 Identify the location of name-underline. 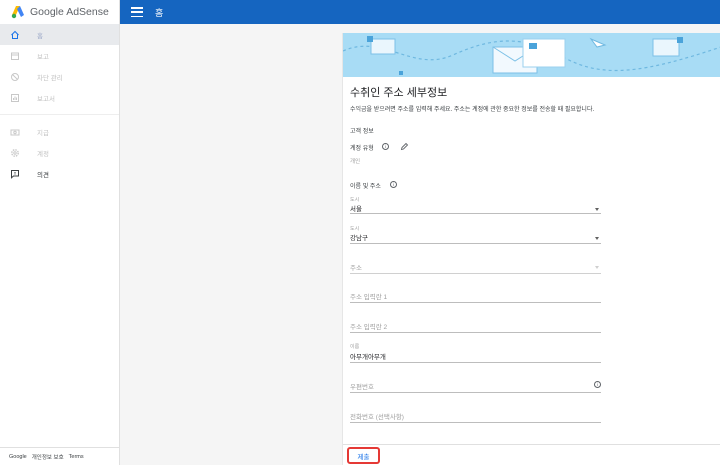
(475, 362).